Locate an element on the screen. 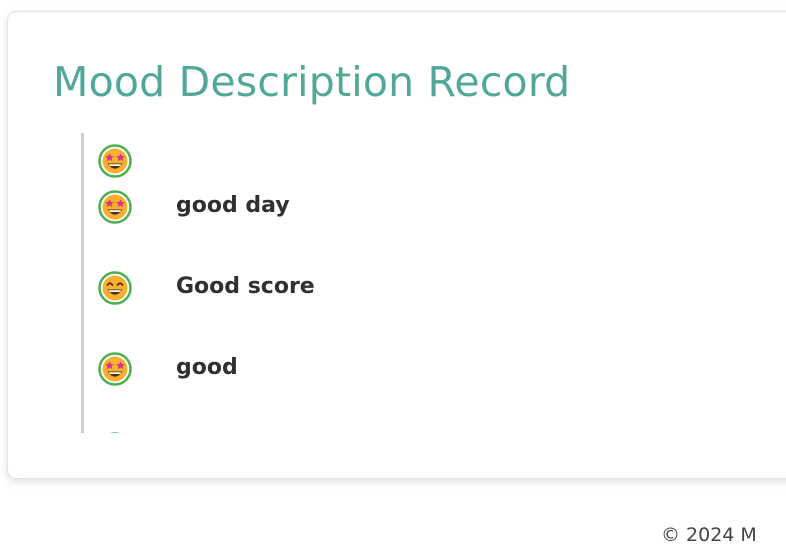 The height and width of the screenshot is (546, 786). entry-description: Good score is located at coordinates (245, 286).